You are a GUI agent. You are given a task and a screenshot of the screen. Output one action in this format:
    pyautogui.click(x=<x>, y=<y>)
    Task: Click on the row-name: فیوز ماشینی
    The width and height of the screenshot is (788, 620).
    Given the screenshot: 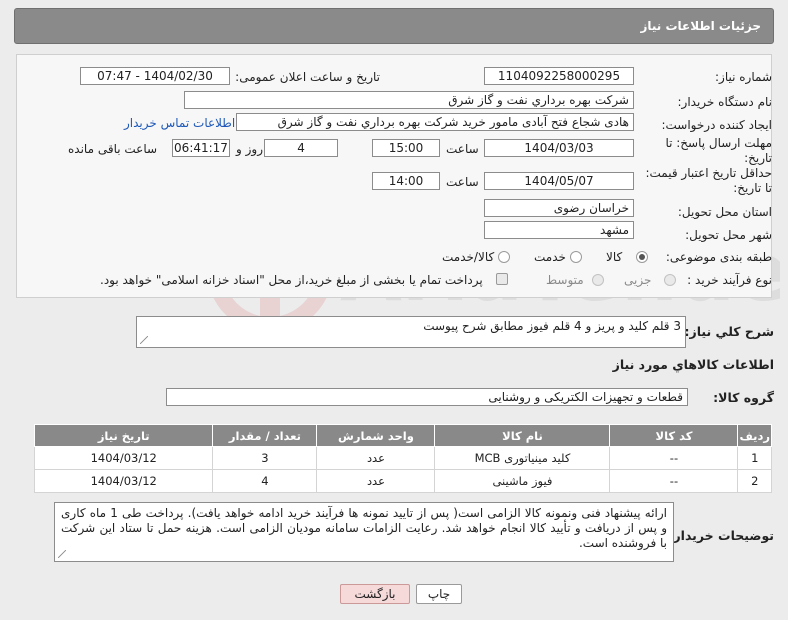 What is the action you would take?
    pyautogui.click(x=522, y=481)
    